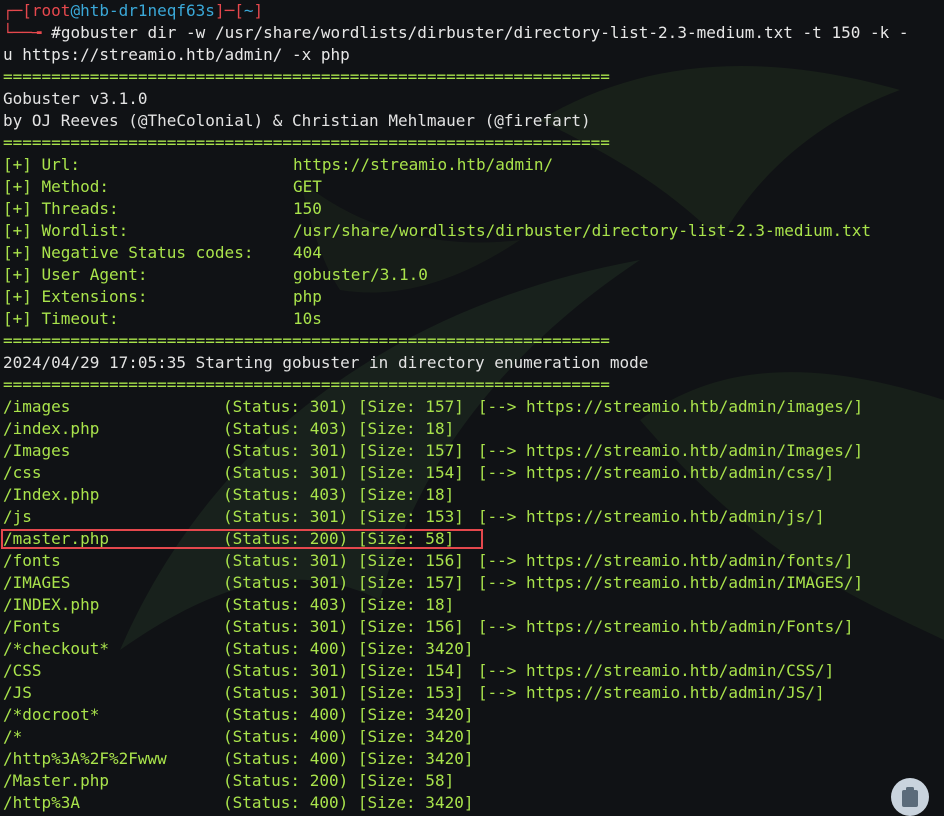 The width and height of the screenshot is (944, 816). I want to click on config-row: [+] User Agent: gobuster/3.1.0, so click(473, 275).